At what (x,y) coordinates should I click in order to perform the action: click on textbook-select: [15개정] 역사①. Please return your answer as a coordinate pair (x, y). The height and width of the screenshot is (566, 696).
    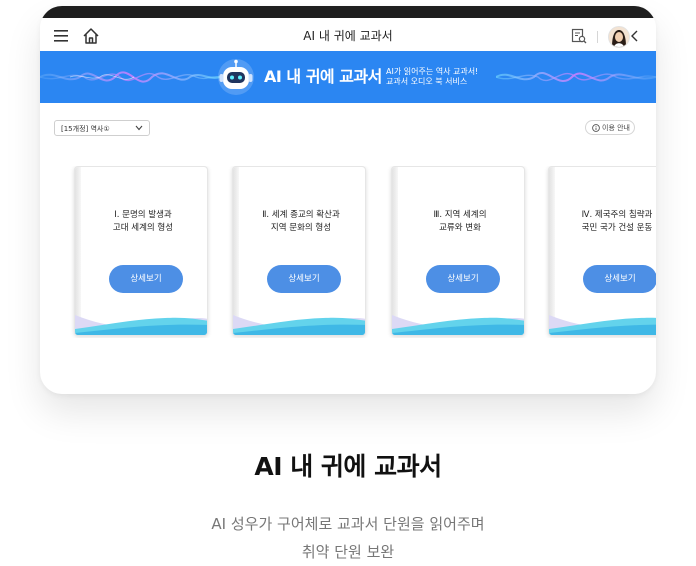
    Looking at the image, I should click on (102, 128).